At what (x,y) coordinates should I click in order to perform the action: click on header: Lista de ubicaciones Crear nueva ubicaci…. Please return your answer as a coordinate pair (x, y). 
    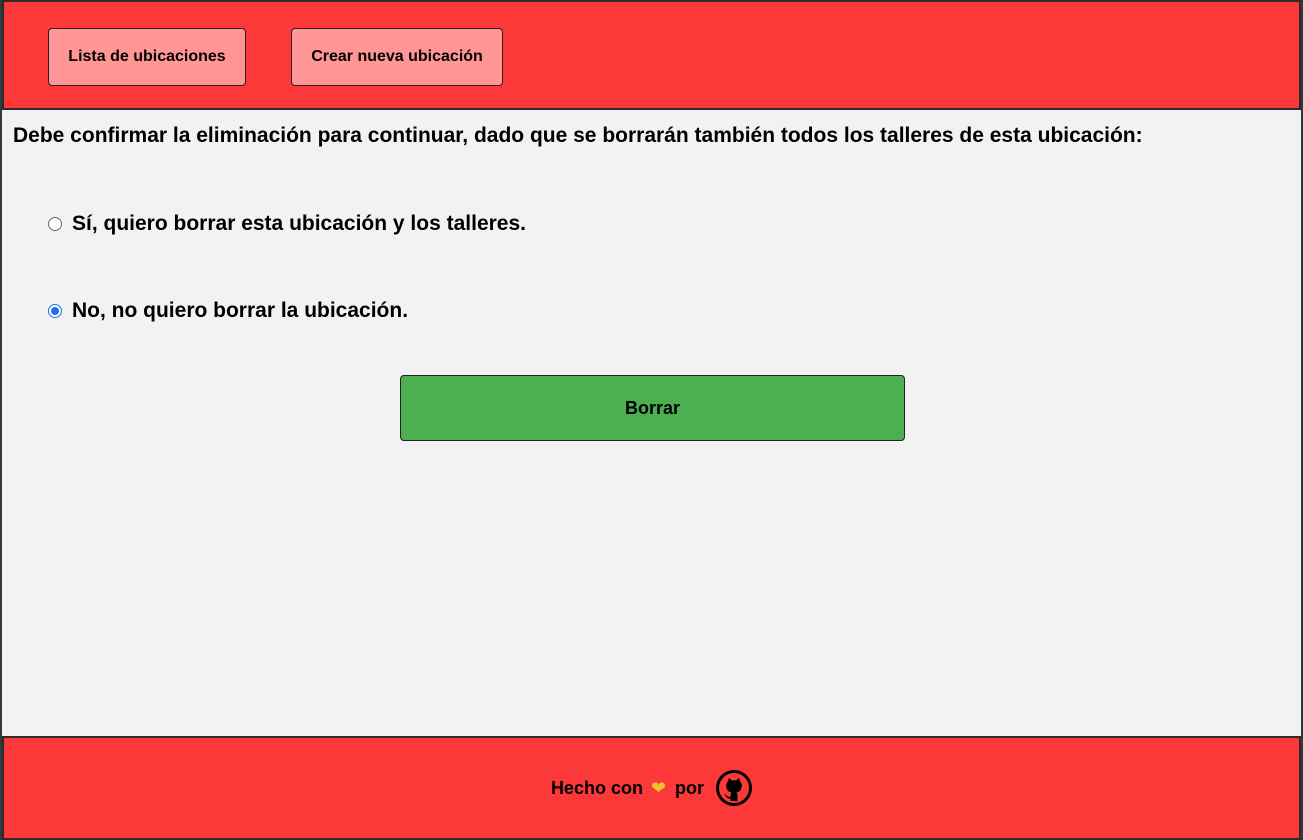
    Looking at the image, I should click on (651, 55).